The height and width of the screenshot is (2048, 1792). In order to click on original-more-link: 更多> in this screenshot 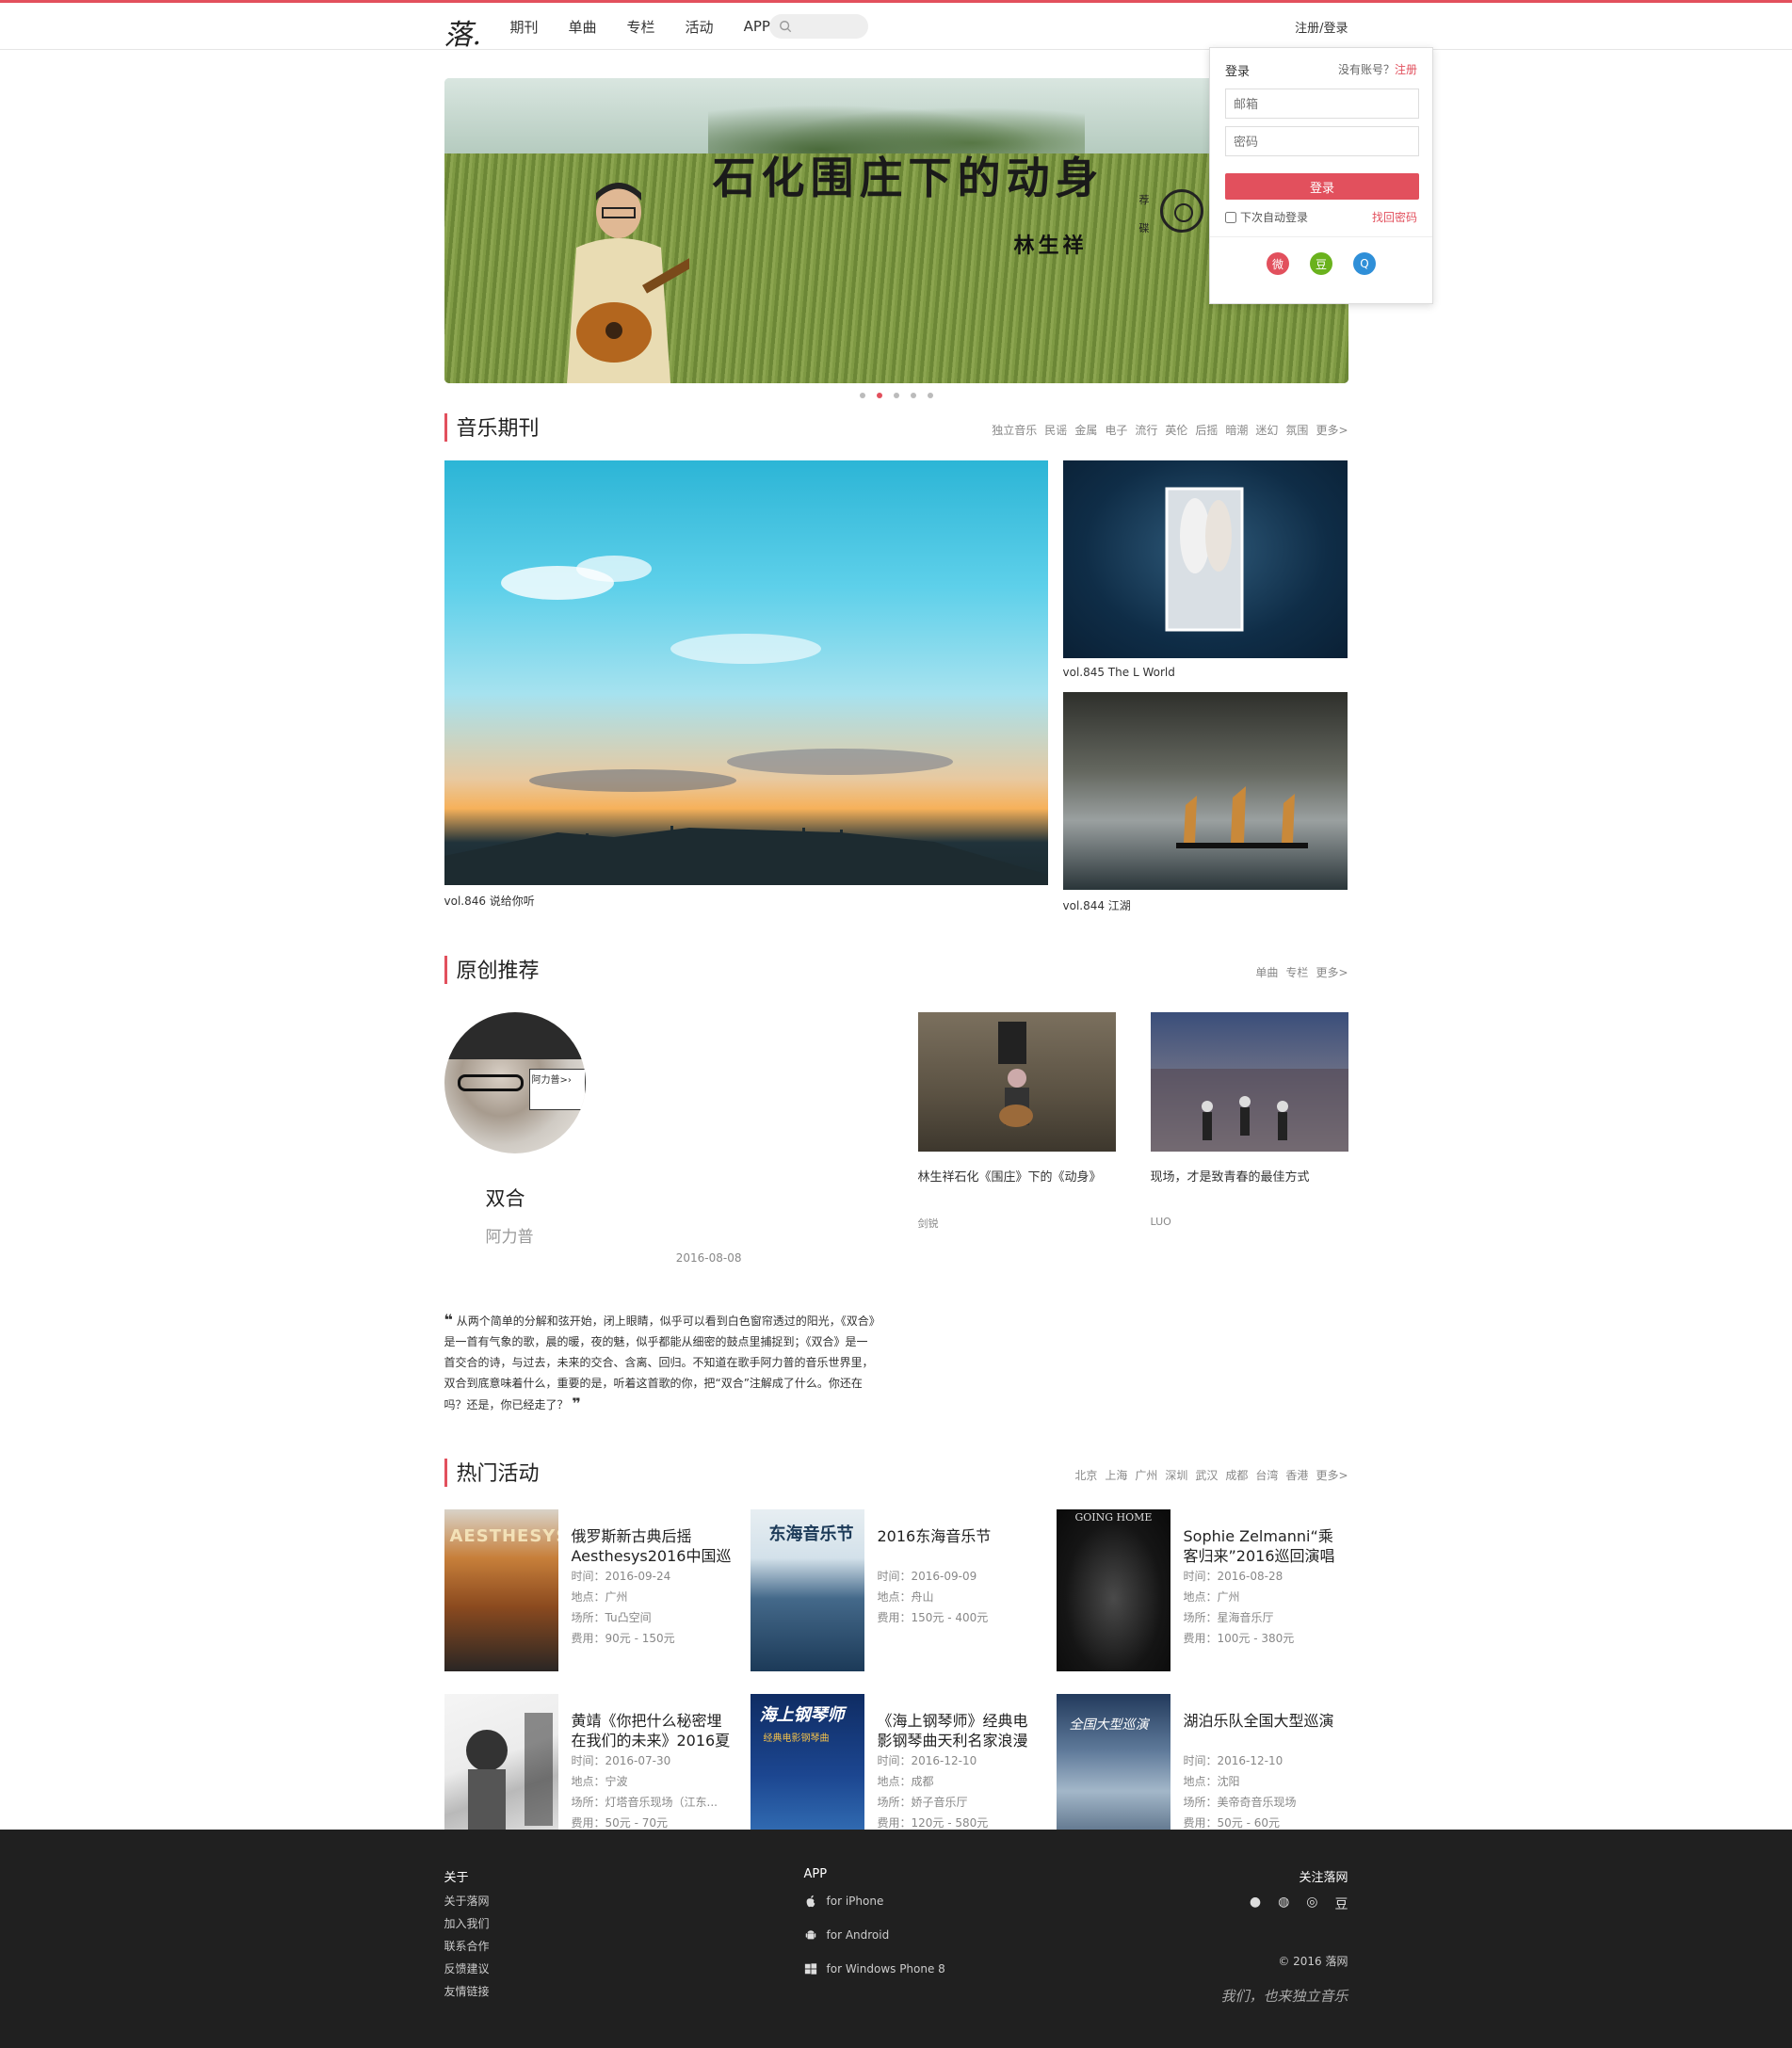, I will do `click(1332, 972)`.